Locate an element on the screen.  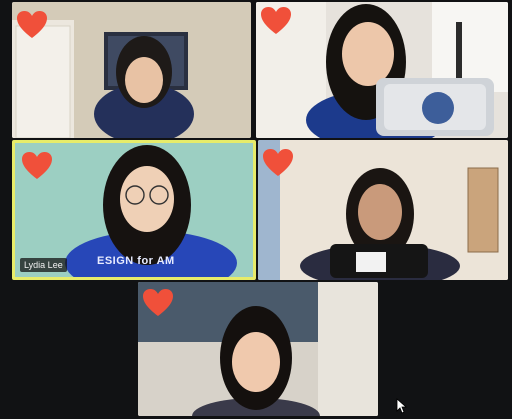
participant-video is located at coordinates (258, 349).